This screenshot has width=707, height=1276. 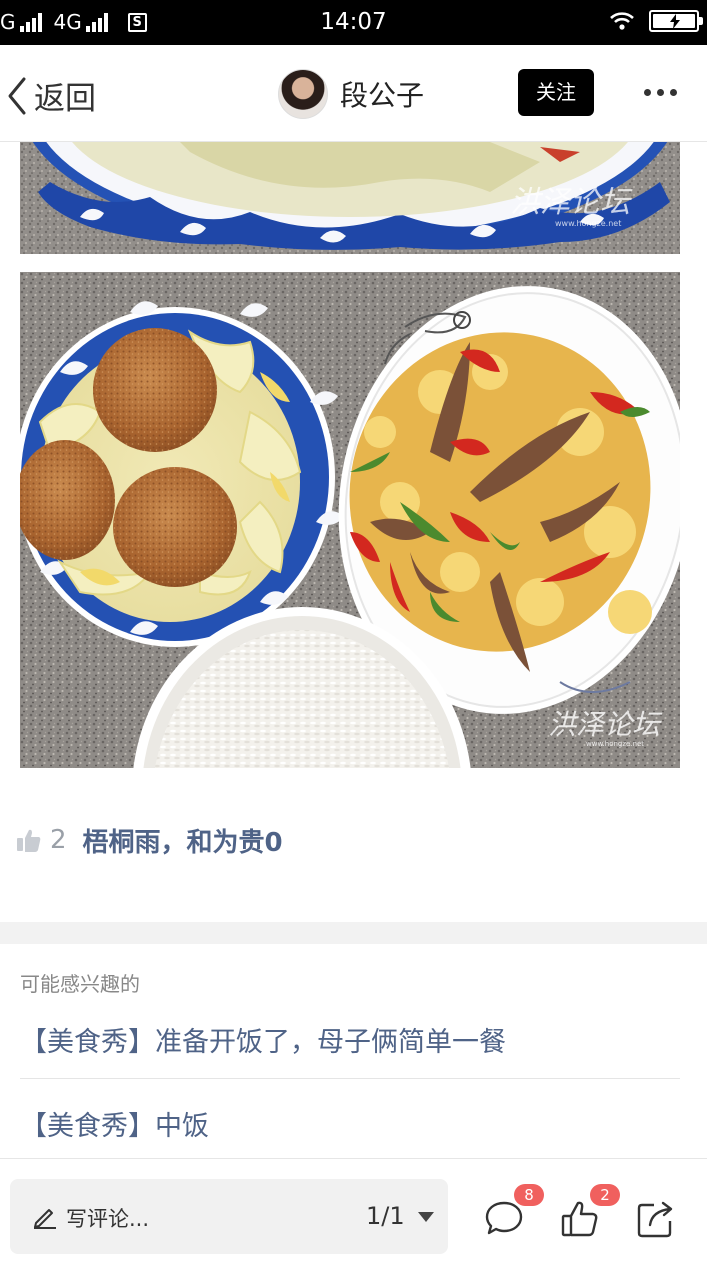 I want to click on follow-button: 关注, so click(x=556, y=92).